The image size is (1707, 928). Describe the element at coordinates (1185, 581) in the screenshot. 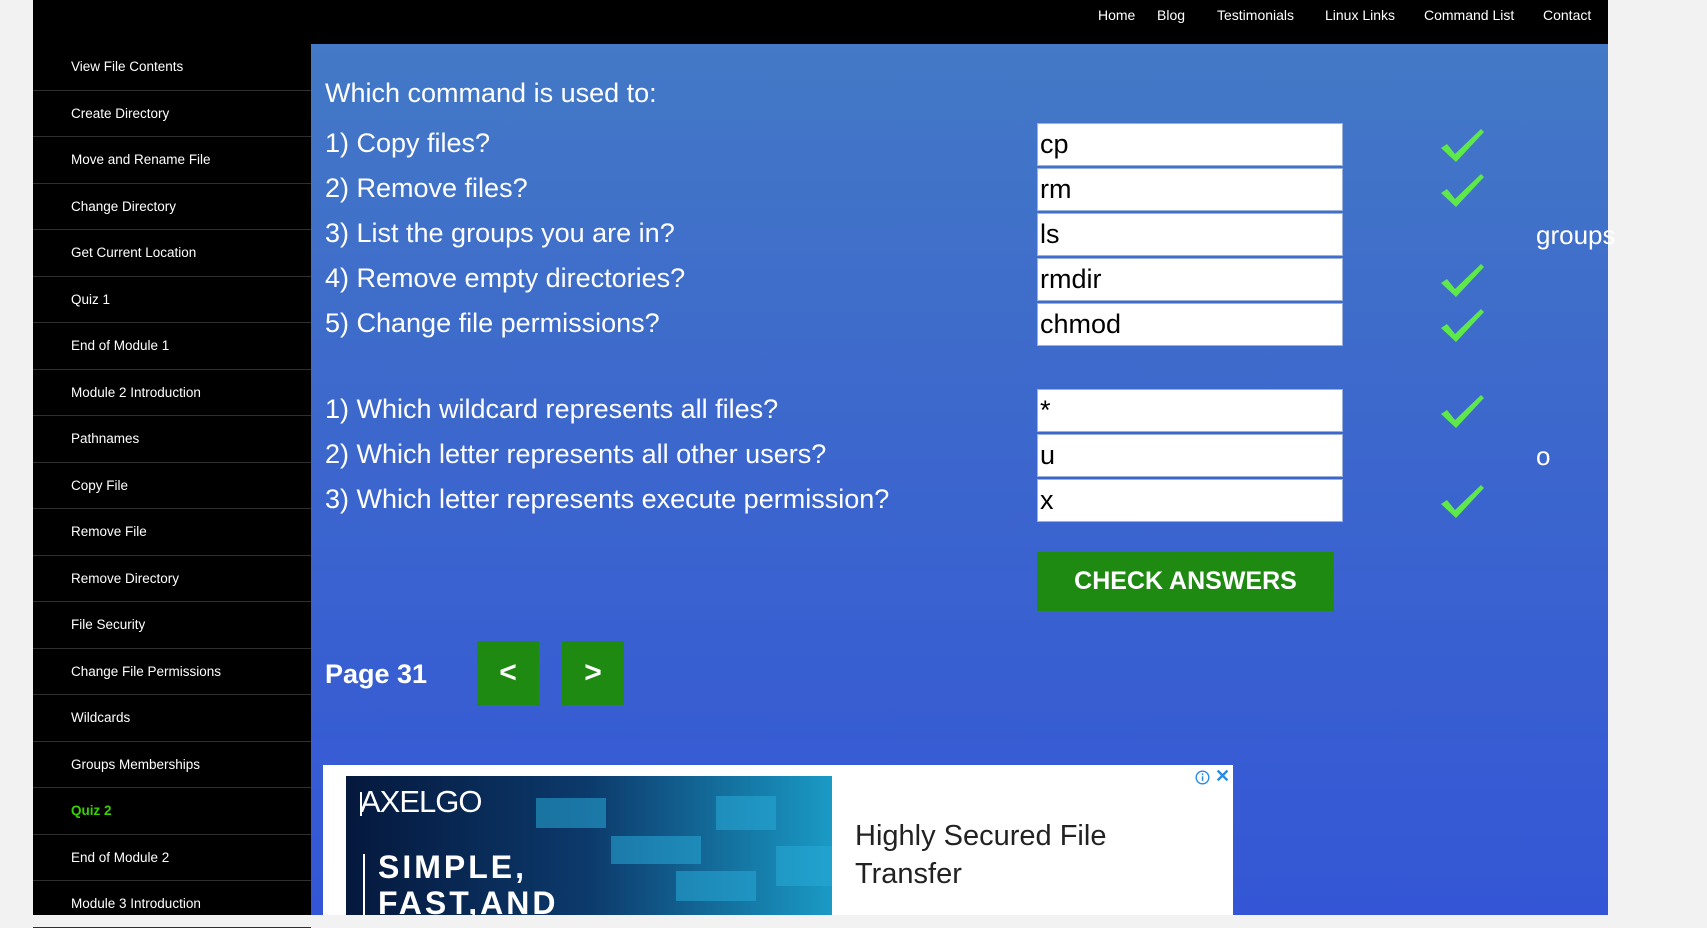

I see `check-answers-button: CHECK ANSWERS` at that location.